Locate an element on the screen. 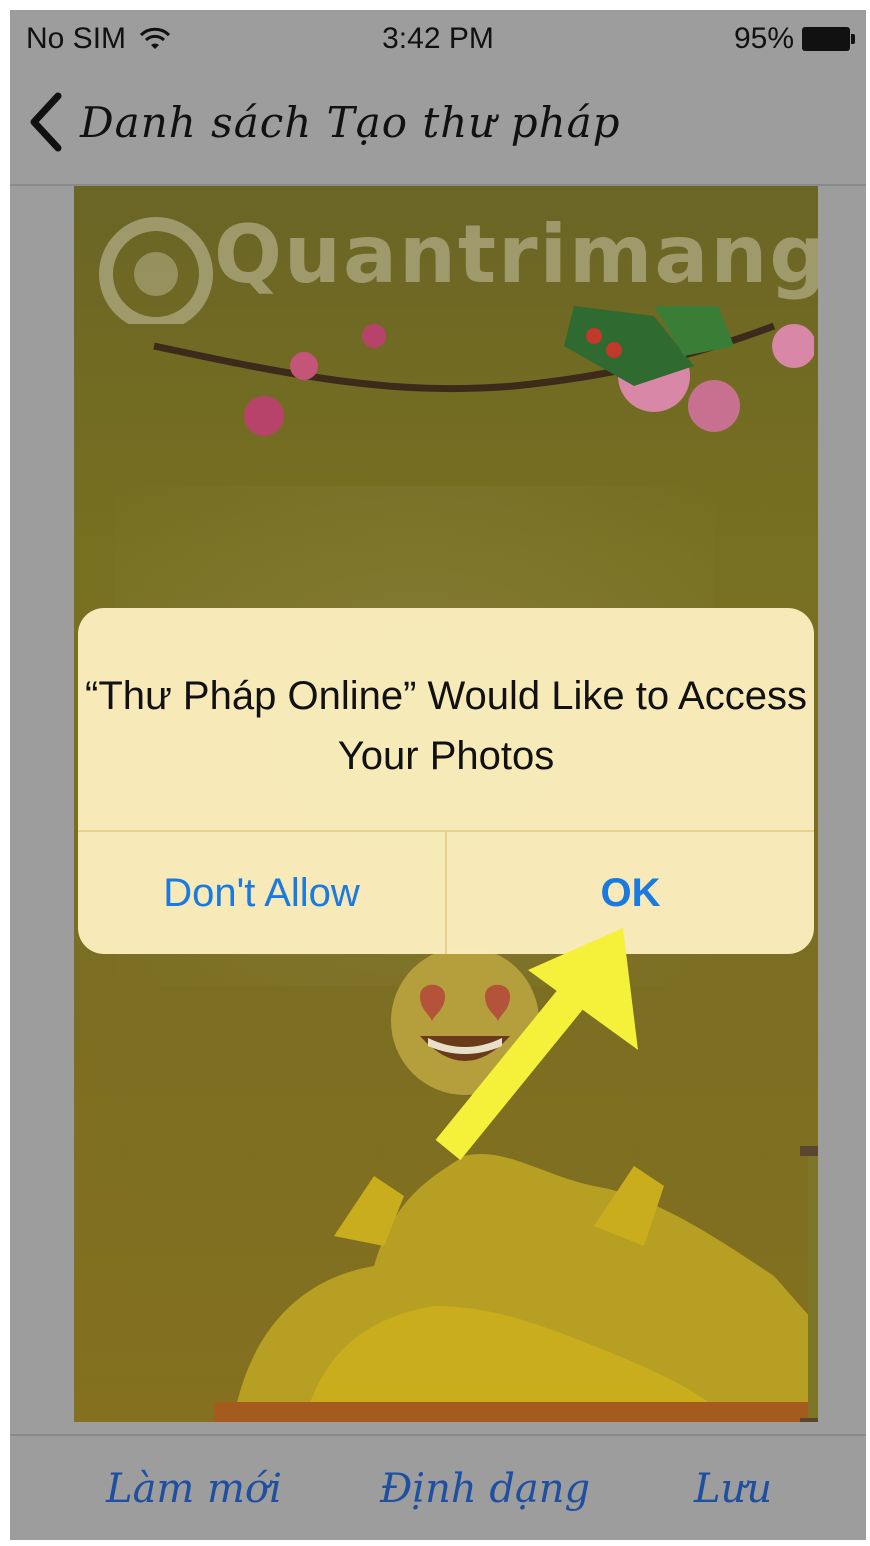 This screenshot has height=1546, width=870. battery-percent: 95% is located at coordinates (763, 38).